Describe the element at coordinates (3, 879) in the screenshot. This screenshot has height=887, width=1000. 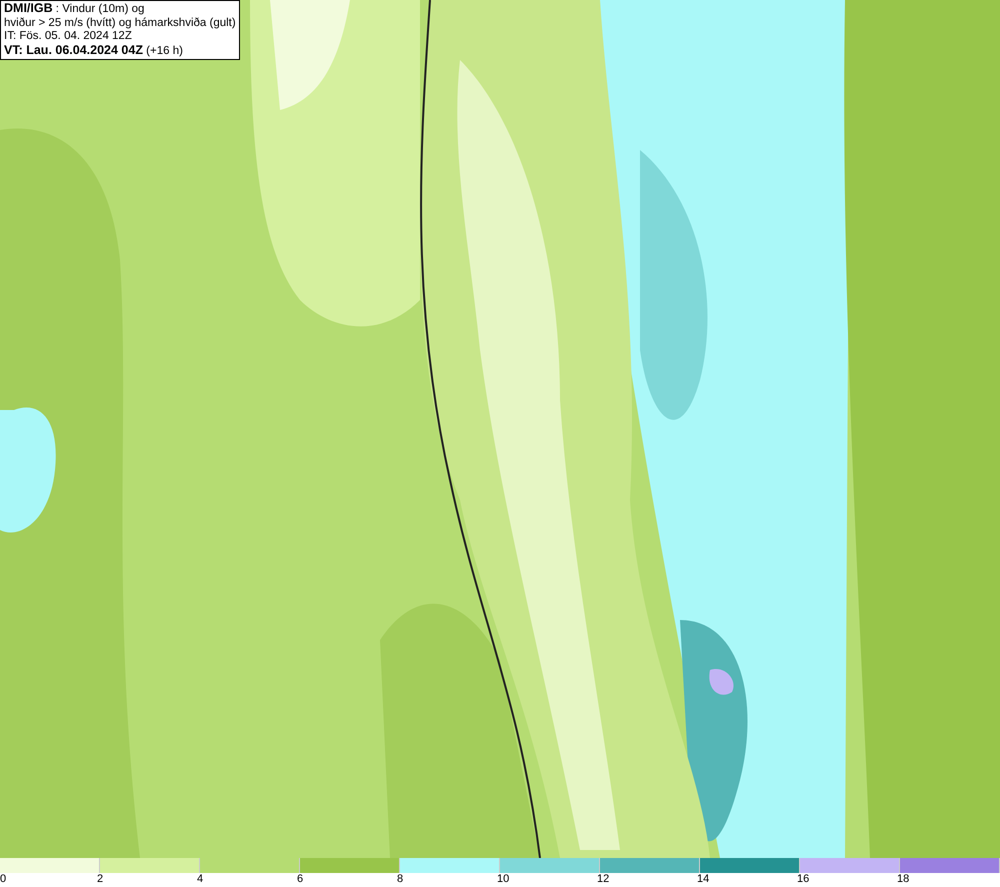
I see `legend-label: 0` at that location.